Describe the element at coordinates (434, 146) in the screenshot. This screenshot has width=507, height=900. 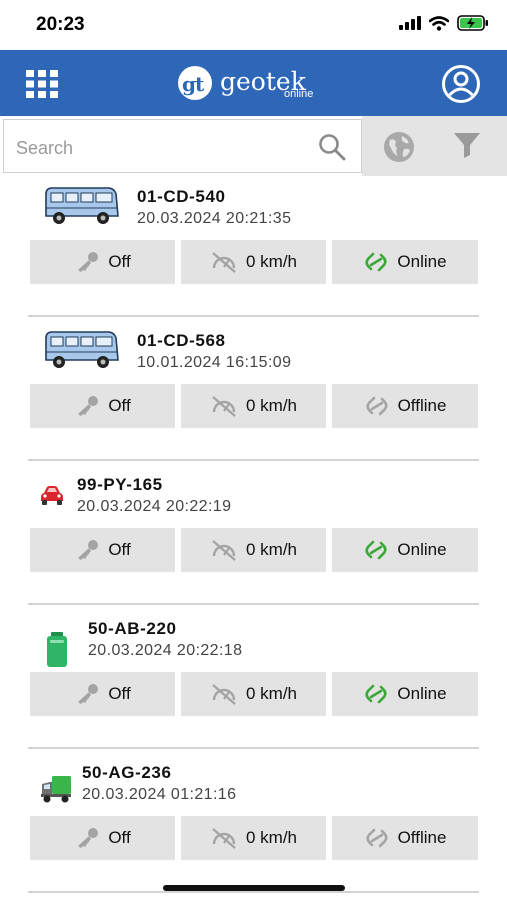
I see `map-filter-tools` at that location.